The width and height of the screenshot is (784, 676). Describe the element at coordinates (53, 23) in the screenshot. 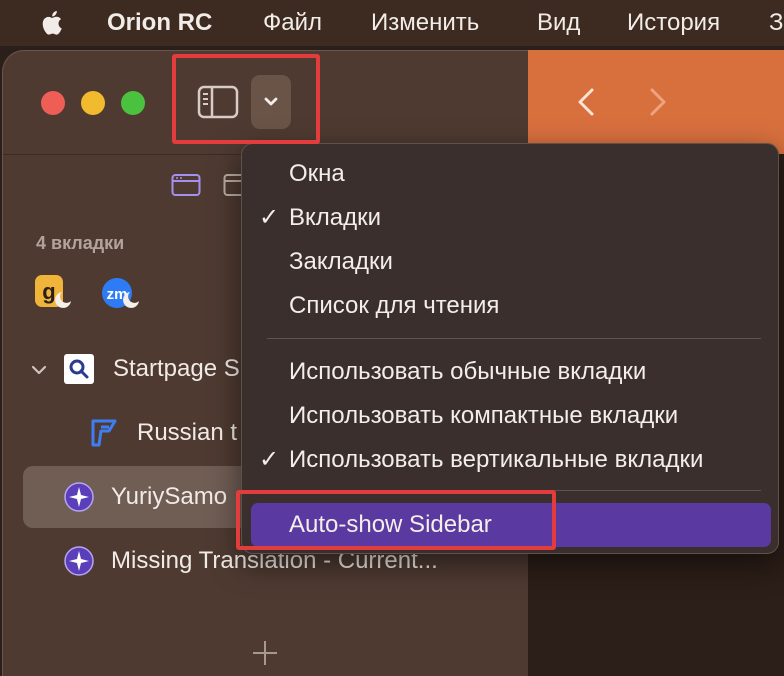

I see `apple-icon` at that location.